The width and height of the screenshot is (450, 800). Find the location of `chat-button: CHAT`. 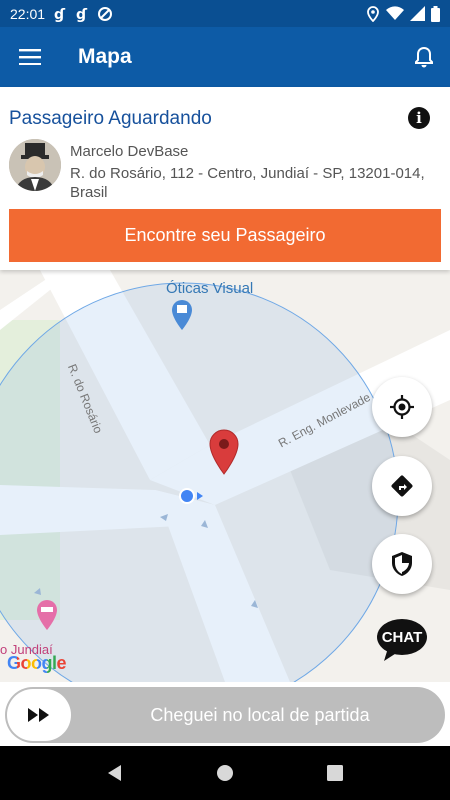

chat-button: CHAT is located at coordinates (402, 640).